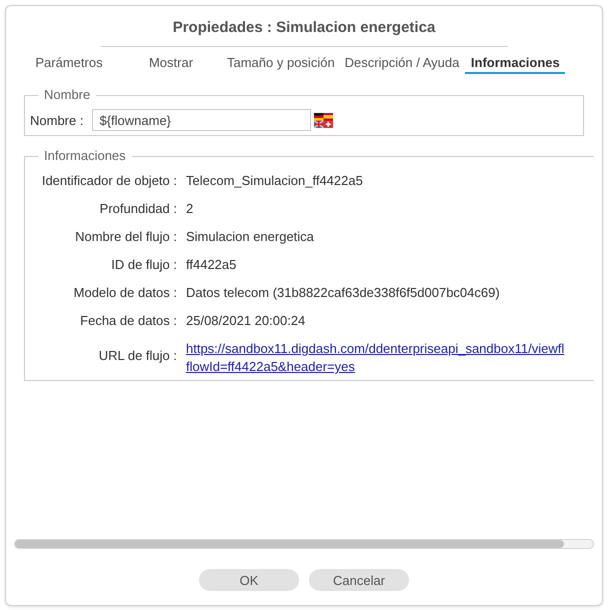 This screenshot has width=608, height=610. I want to click on field-label: Identificador de objeto :, so click(108, 181).